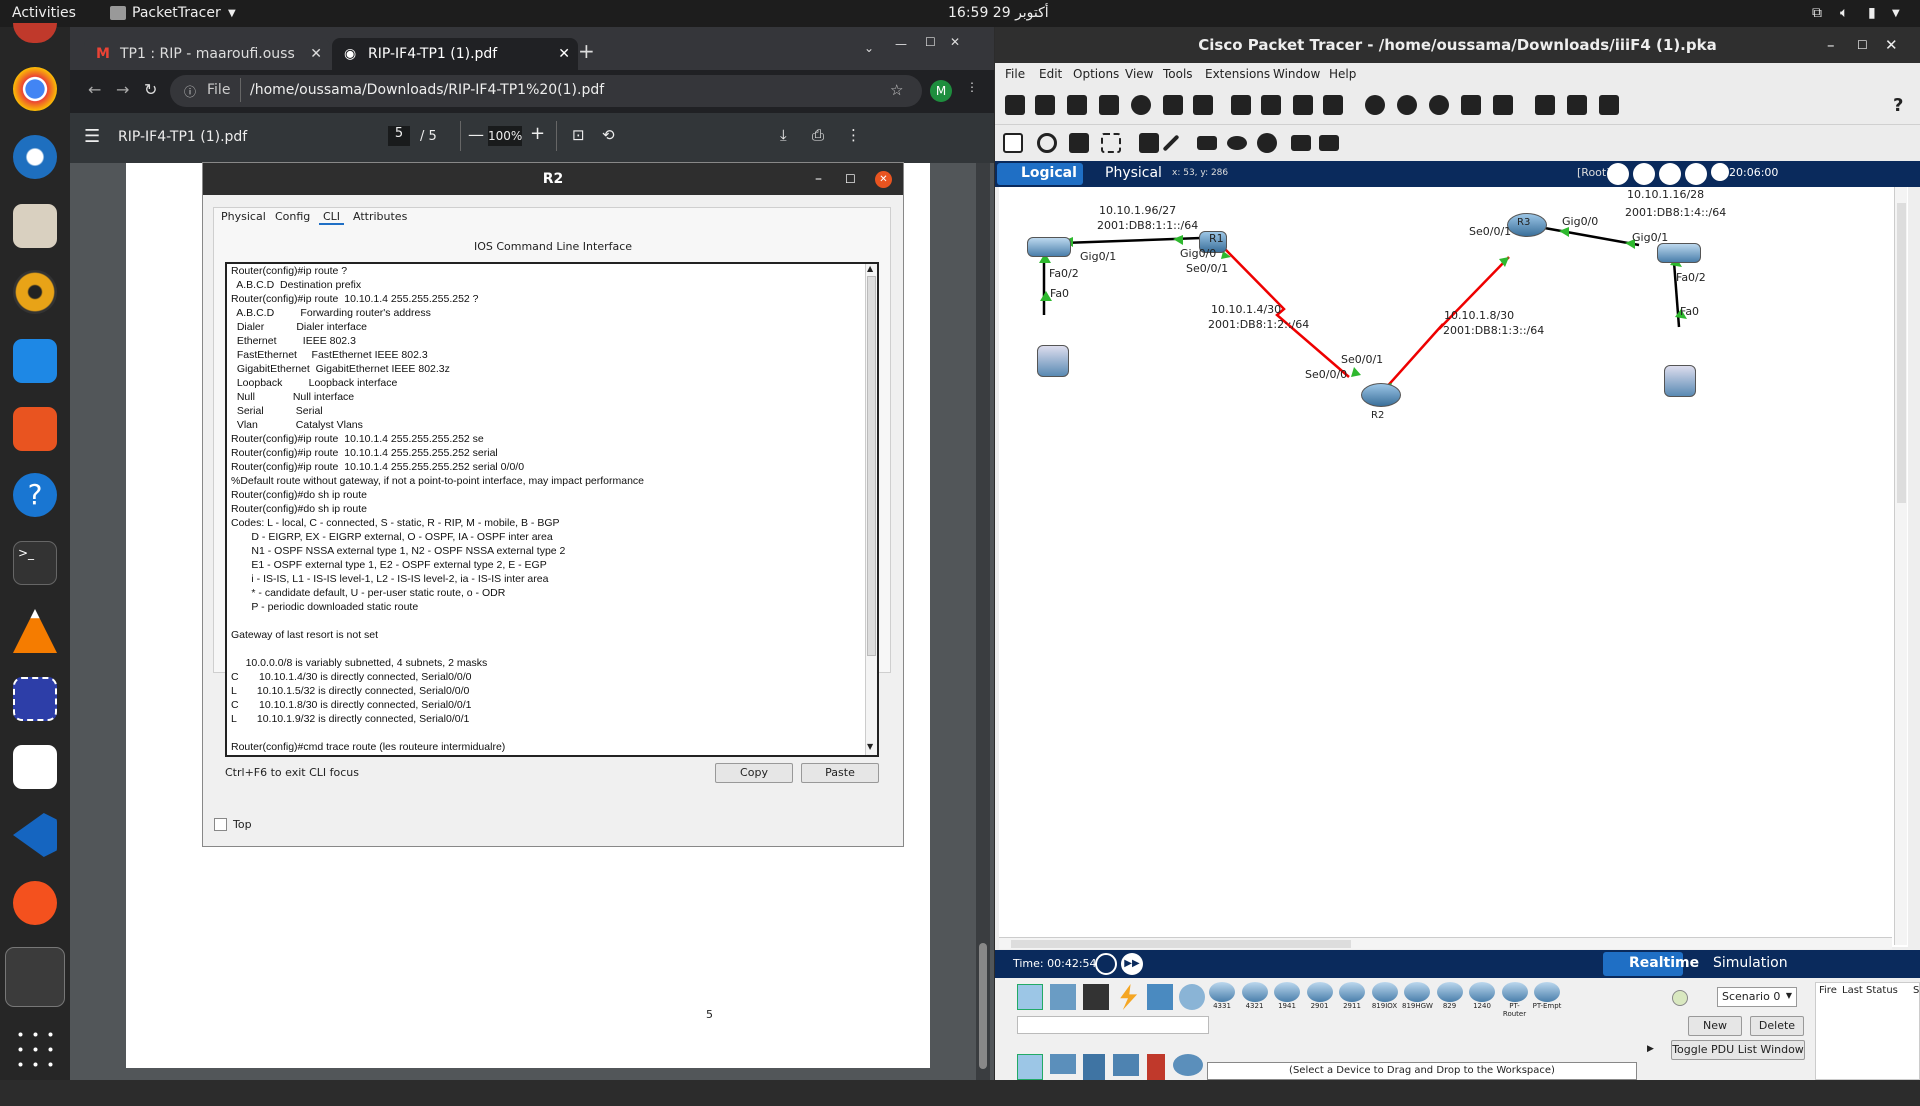 The height and width of the screenshot is (1106, 1920). Describe the element at coordinates (1237, 143) in the screenshot. I see `ellipse-icon` at that location.